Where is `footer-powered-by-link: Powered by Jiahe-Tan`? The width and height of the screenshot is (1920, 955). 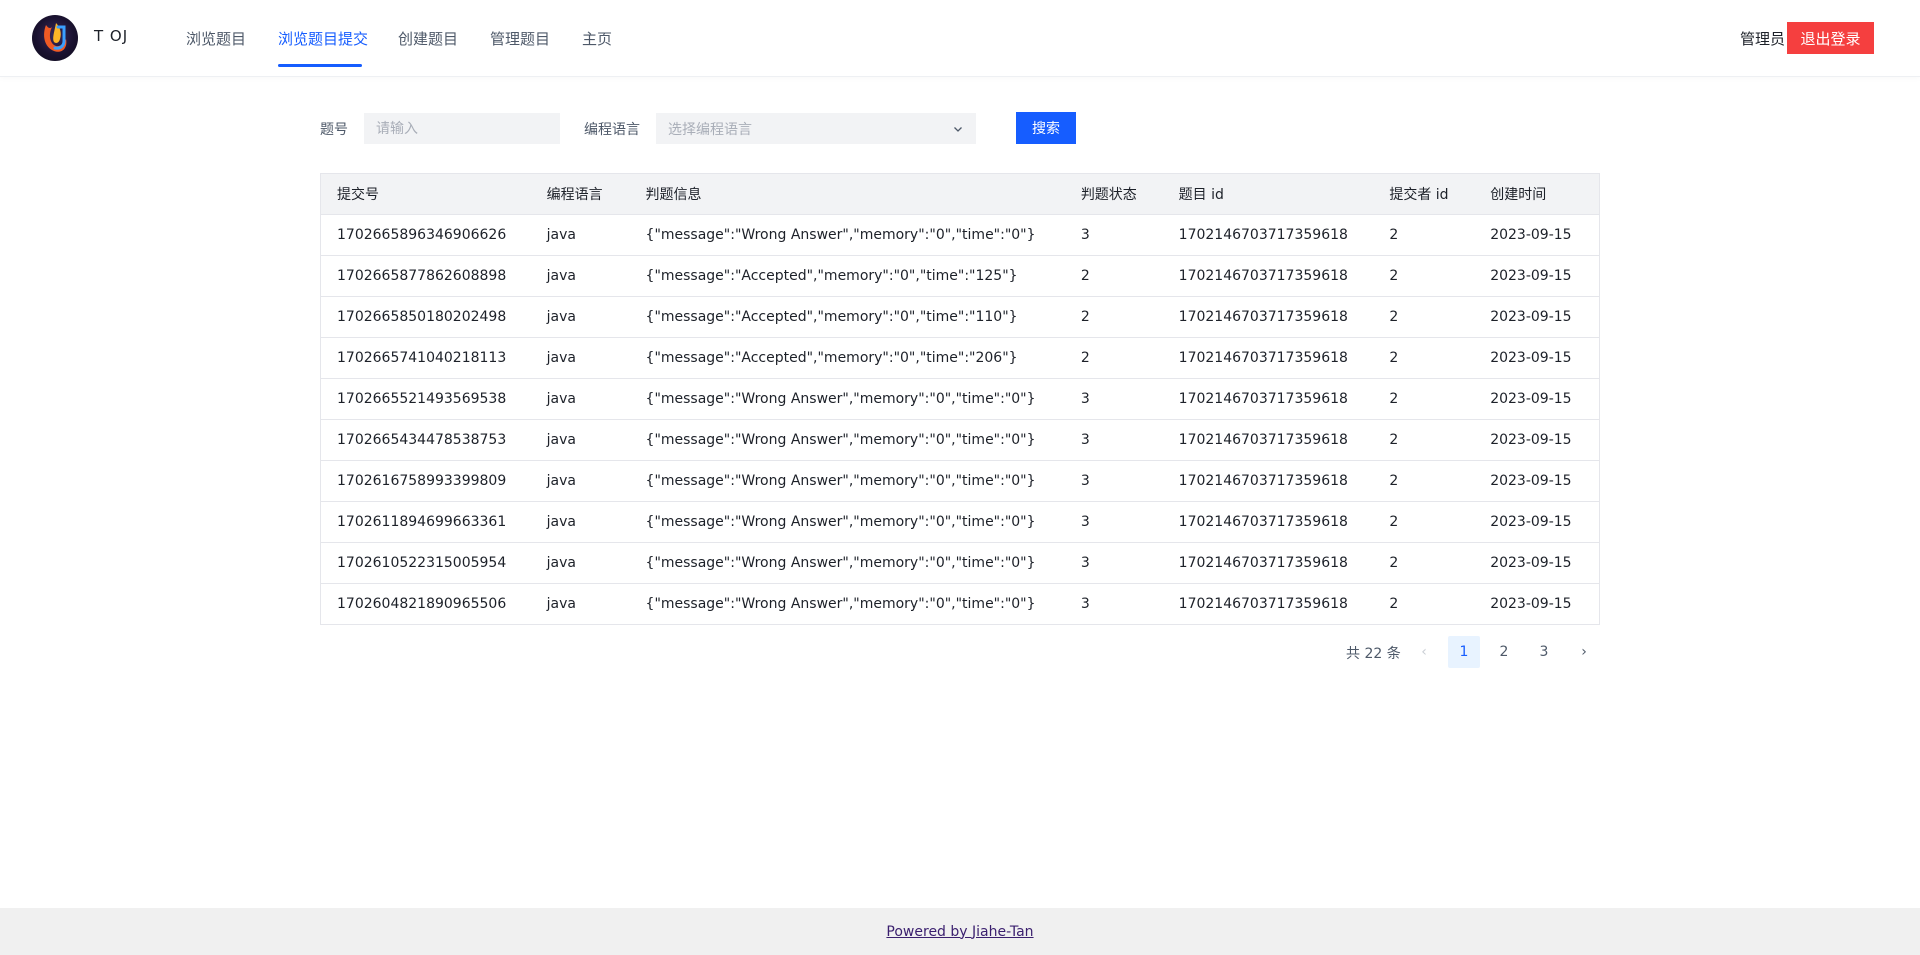 footer-powered-by-link: Powered by Jiahe-Tan is located at coordinates (959, 932).